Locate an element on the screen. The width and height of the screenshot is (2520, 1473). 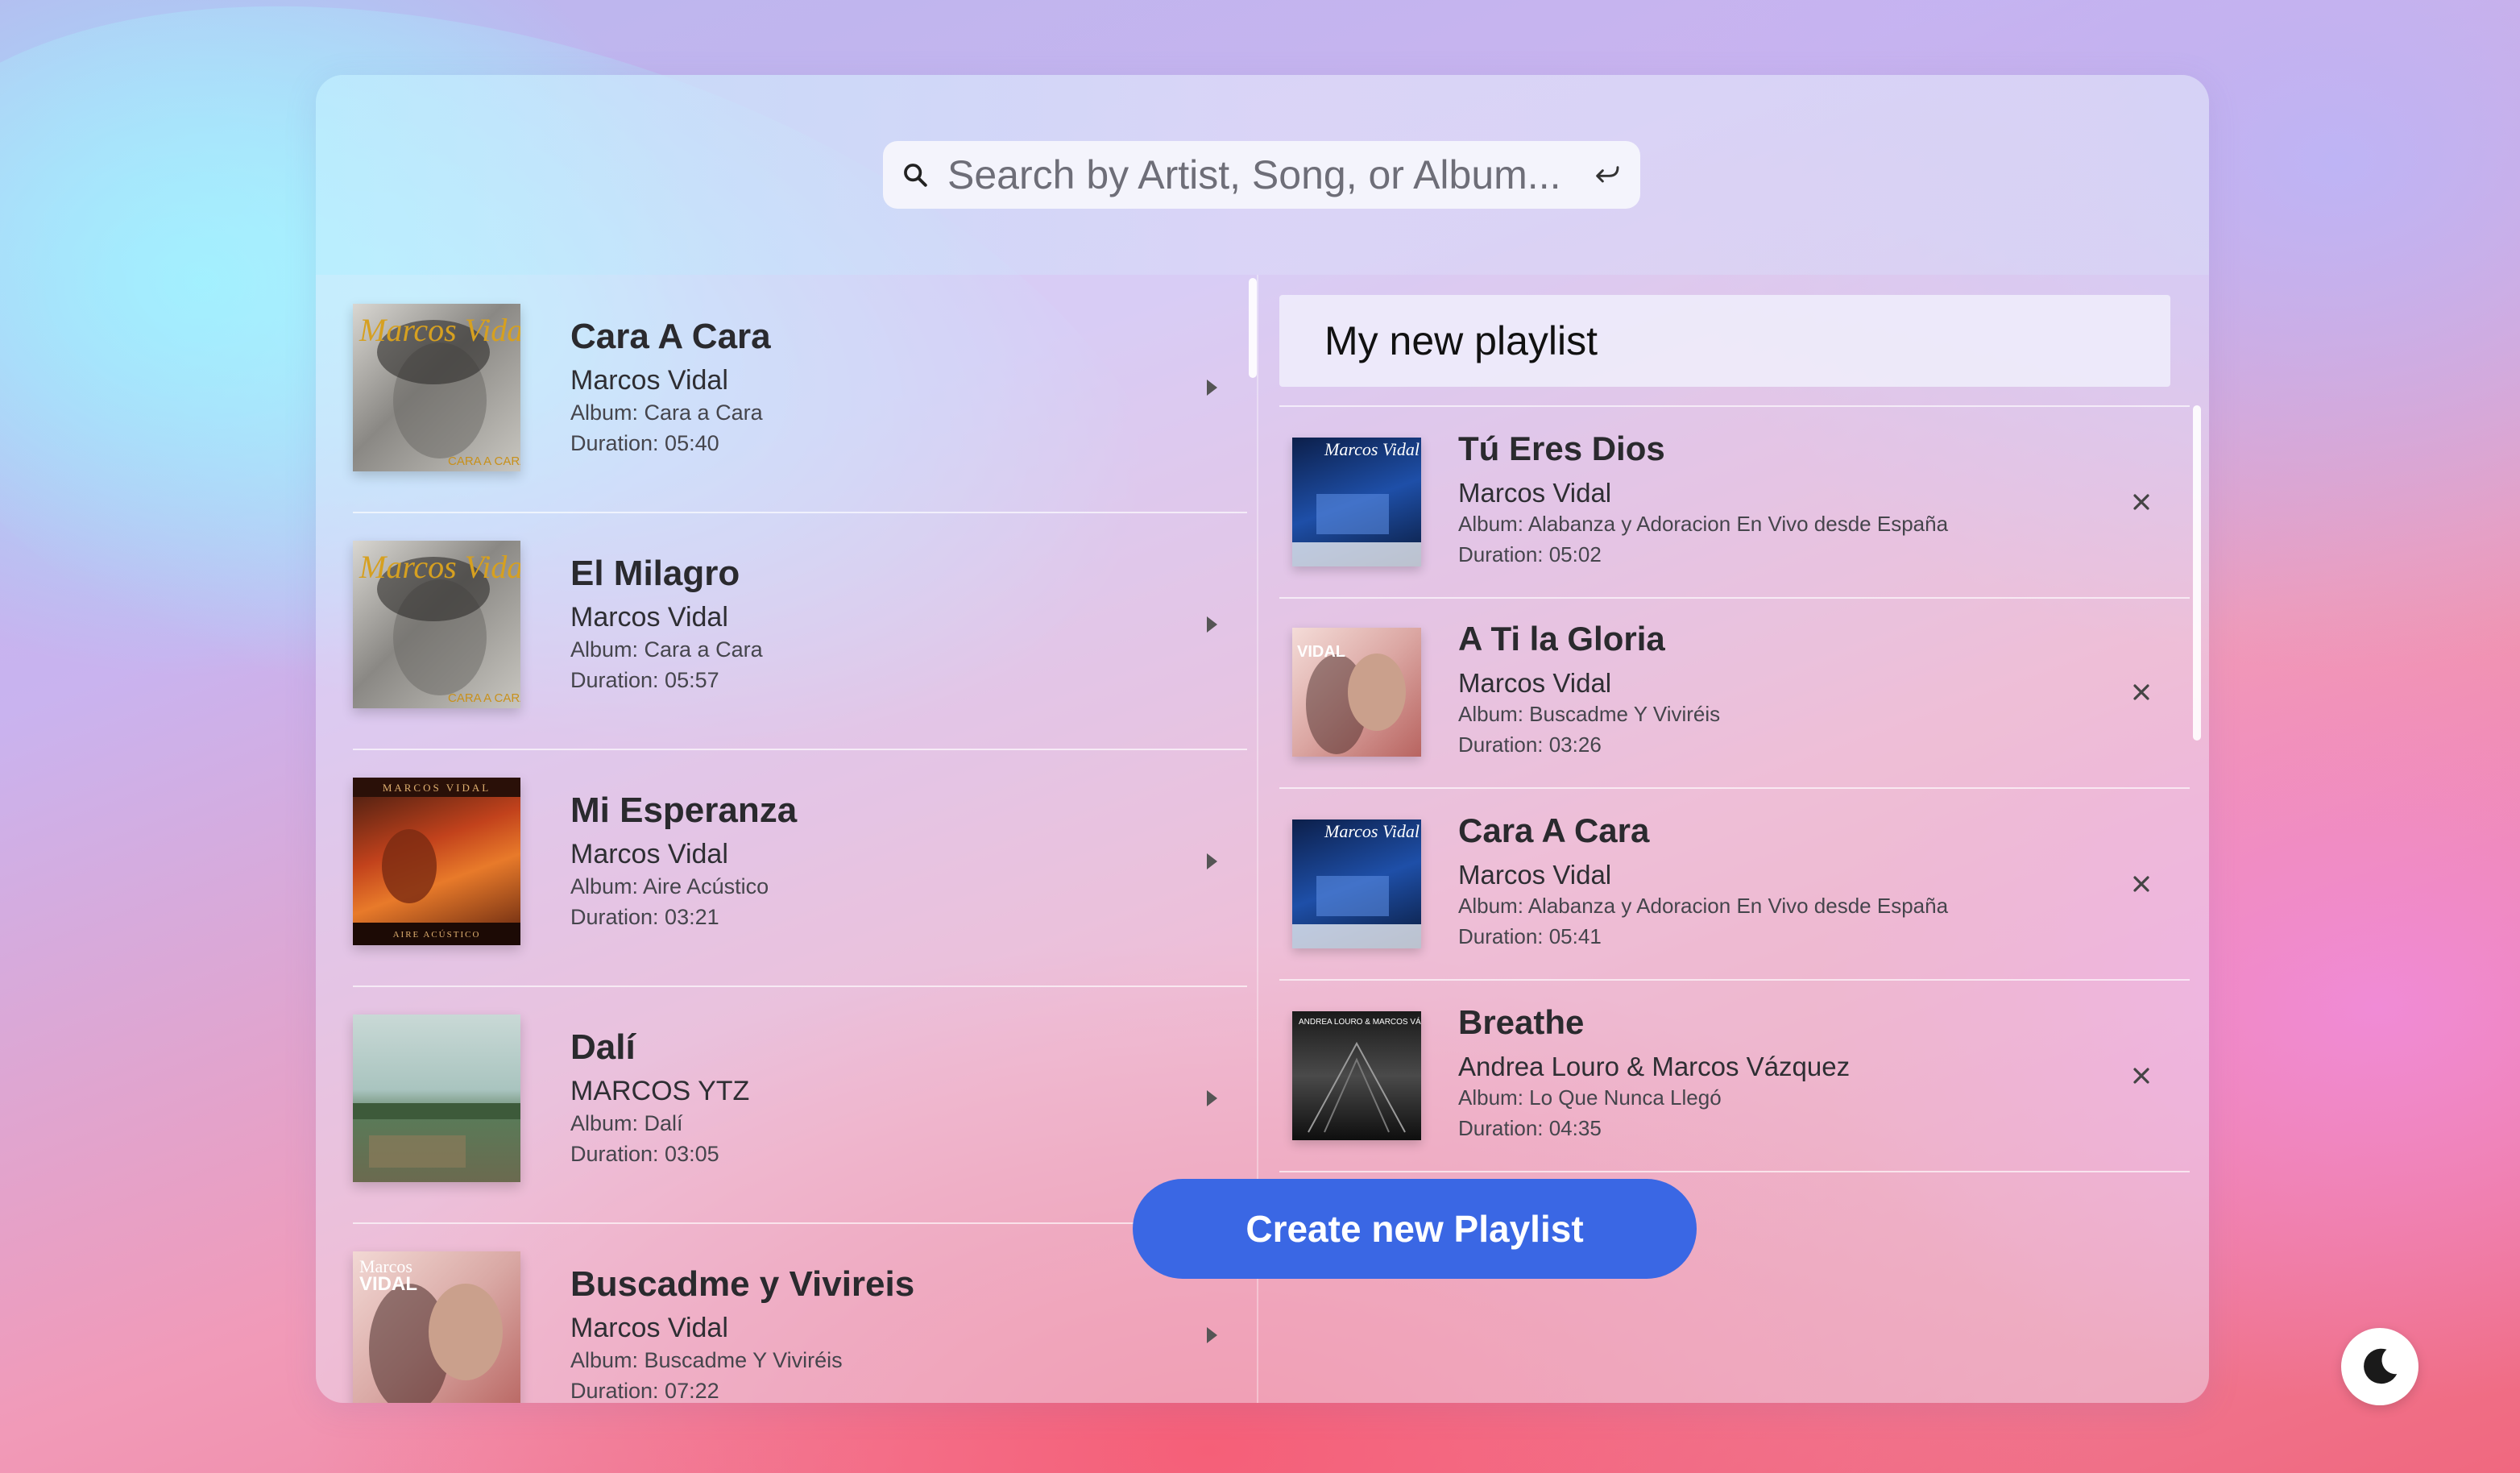
search-input is located at coordinates (1261, 175).